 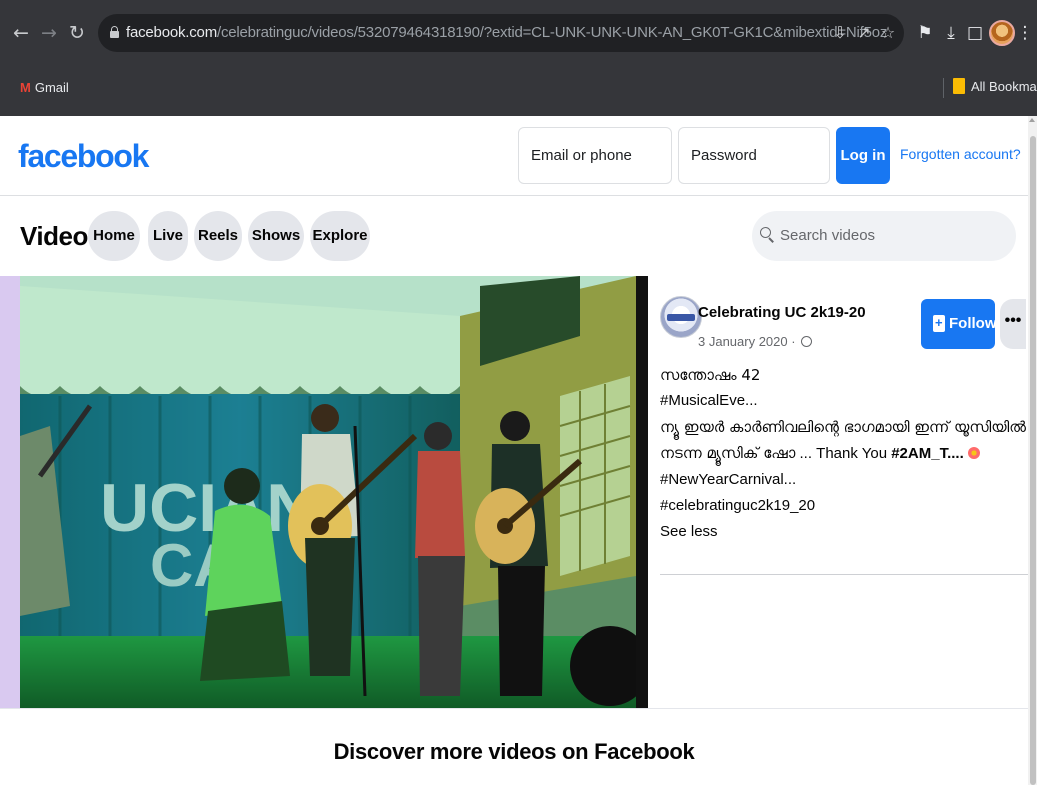 I want to click on folder-icon, so click(x=959, y=86).